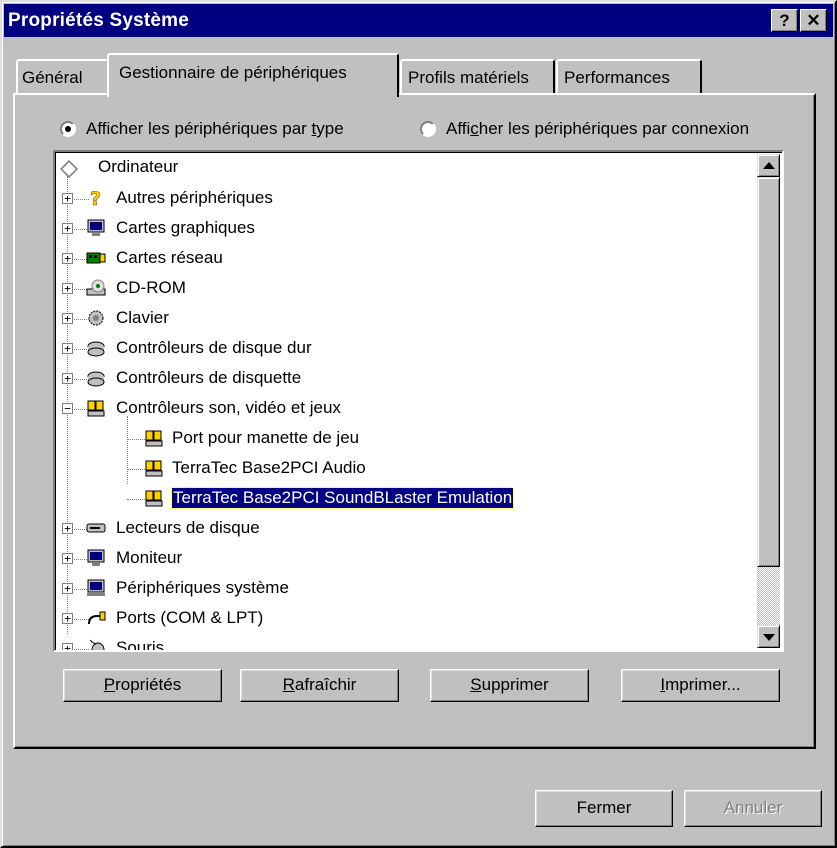 The width and height of the screenshot is (837, 848). I want to click on window-title: Propriétés Système, so click(99, 20).